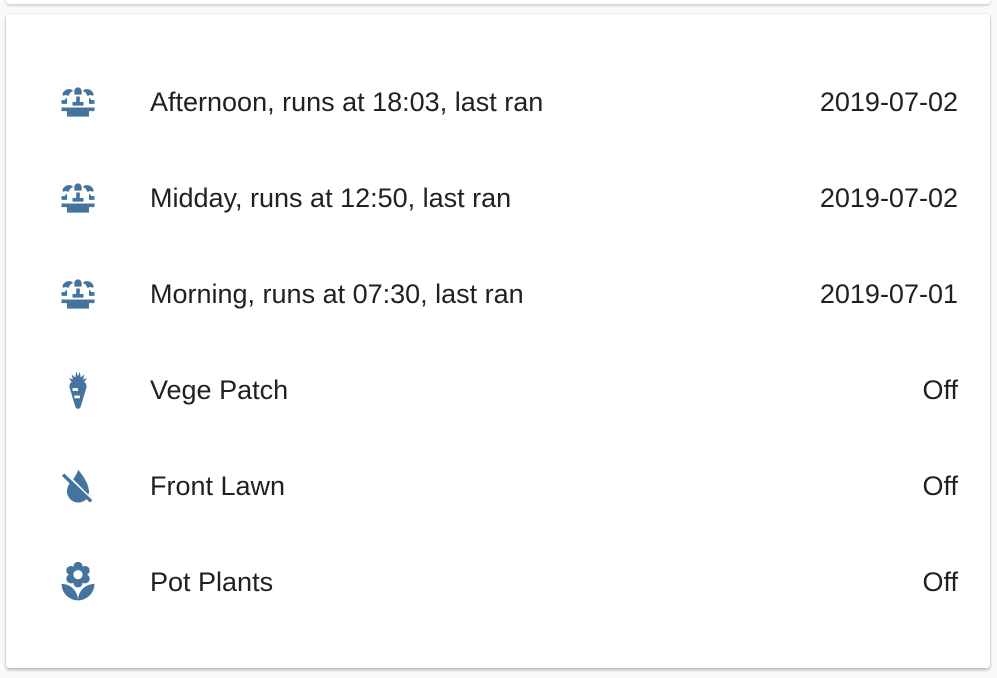 Image resolution: width=997 pixels, height=678 pixels. Describe the element at coordinates (331, 198) in the screenshot. I see `entity-name: Midday, runs at 12:50, last ran` at that location.